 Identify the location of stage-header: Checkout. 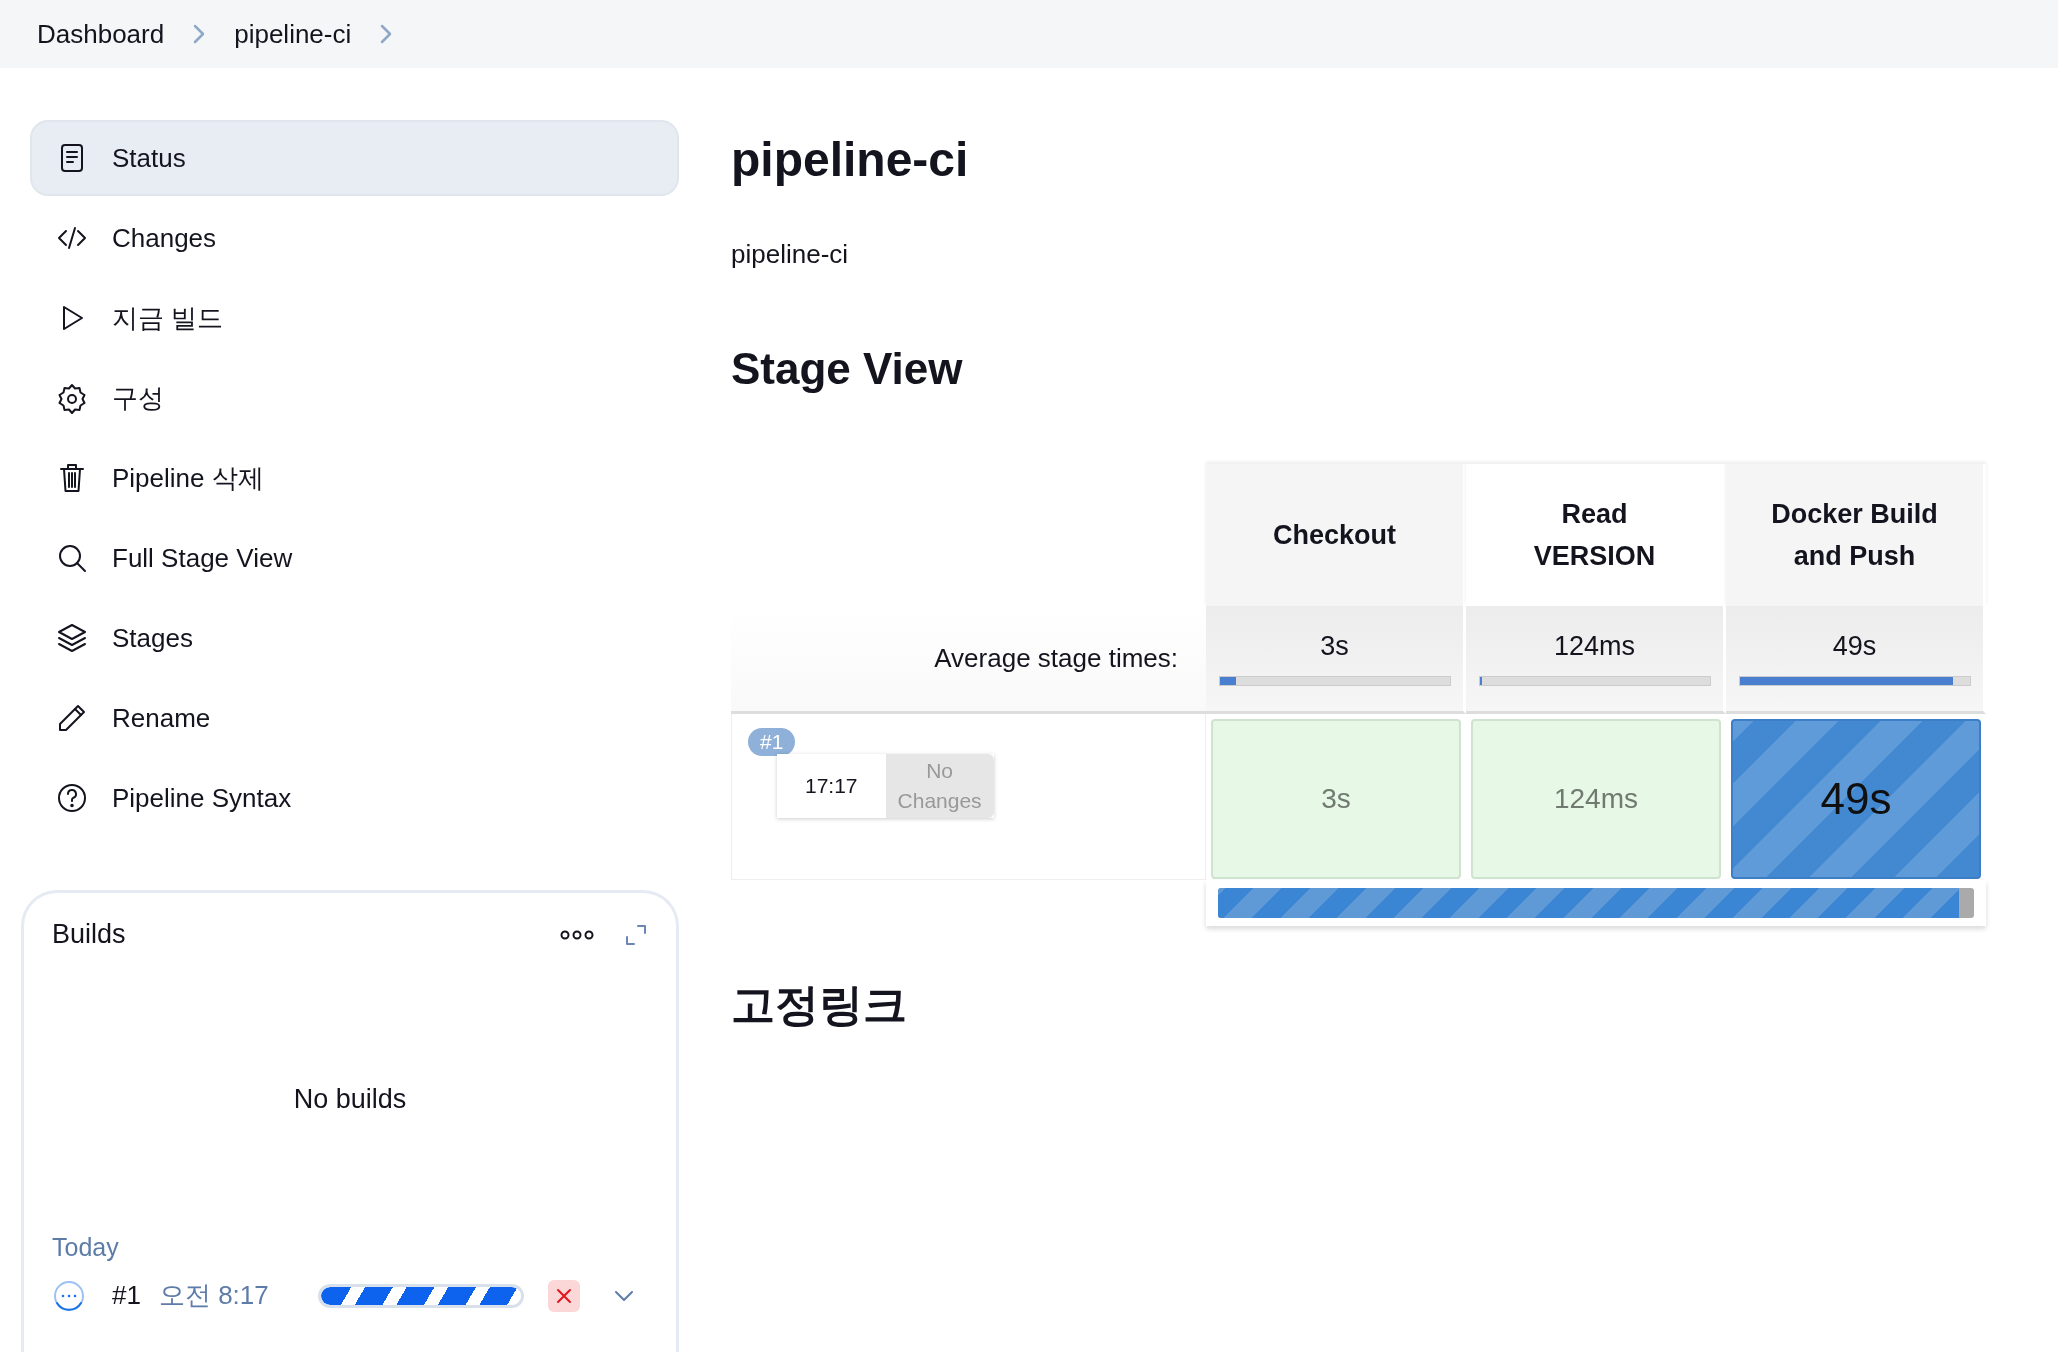
(1336, 535).